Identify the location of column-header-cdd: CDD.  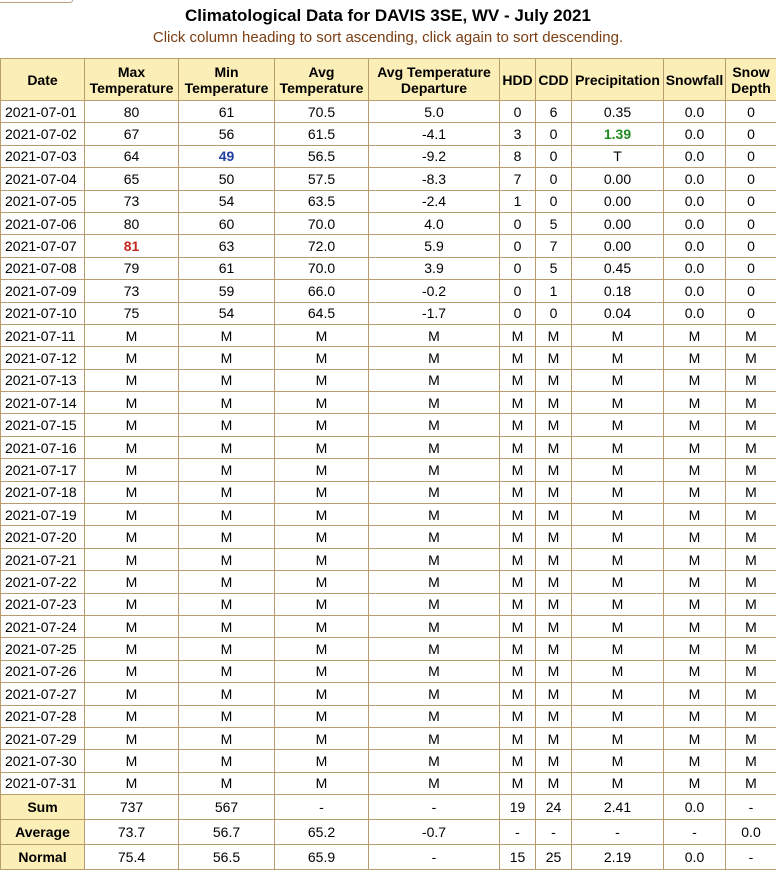
(553, 79).